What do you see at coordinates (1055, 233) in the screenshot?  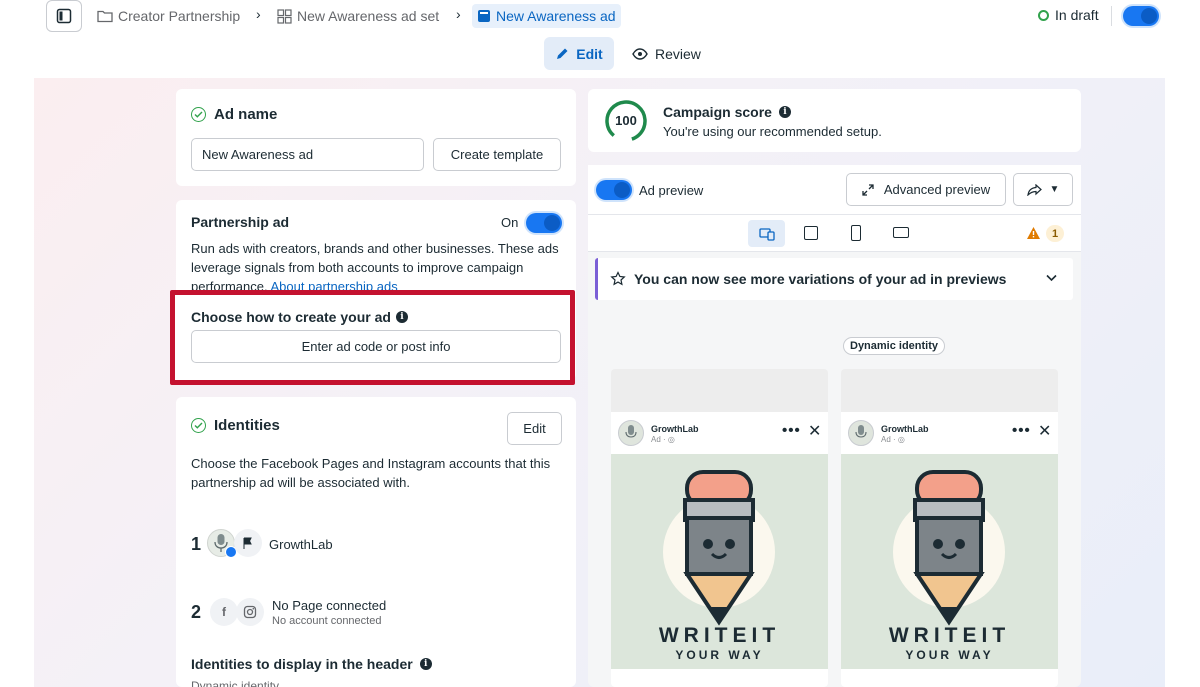 I see `warning-count-badge: 1` at bounding box center [1055, 233].